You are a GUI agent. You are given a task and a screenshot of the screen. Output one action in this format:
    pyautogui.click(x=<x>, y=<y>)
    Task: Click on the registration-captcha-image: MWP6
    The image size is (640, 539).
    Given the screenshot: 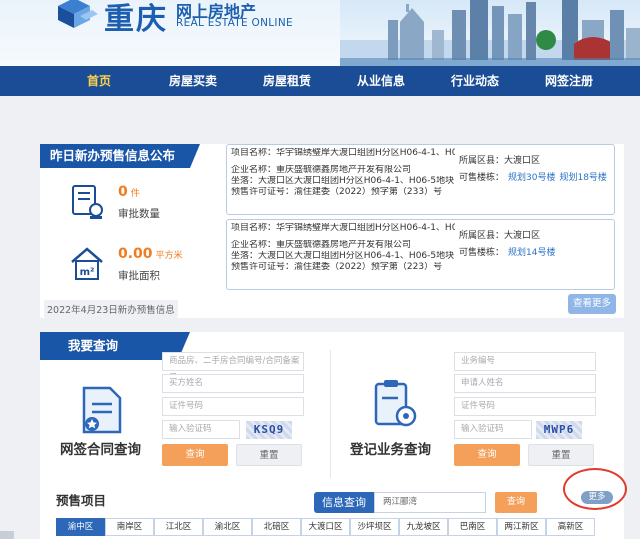 What is the action you would take?
    pyautogui.click(x=559, y=430)
    